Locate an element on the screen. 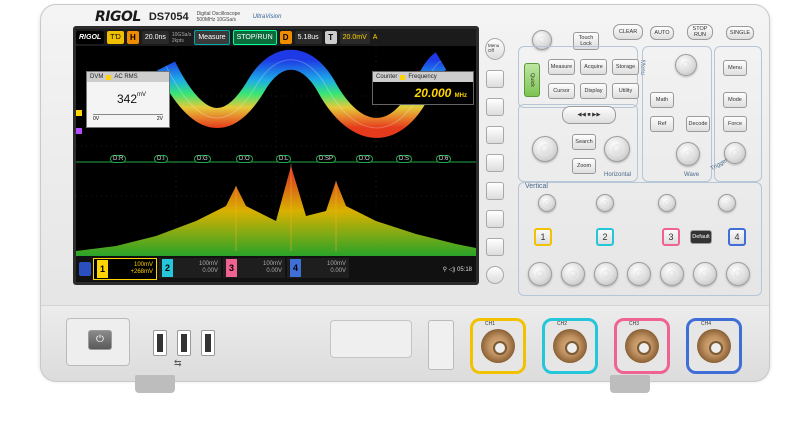 This screenshot has width=810, height=440. ch4-offset-knob is located at coordinates (727, 203).